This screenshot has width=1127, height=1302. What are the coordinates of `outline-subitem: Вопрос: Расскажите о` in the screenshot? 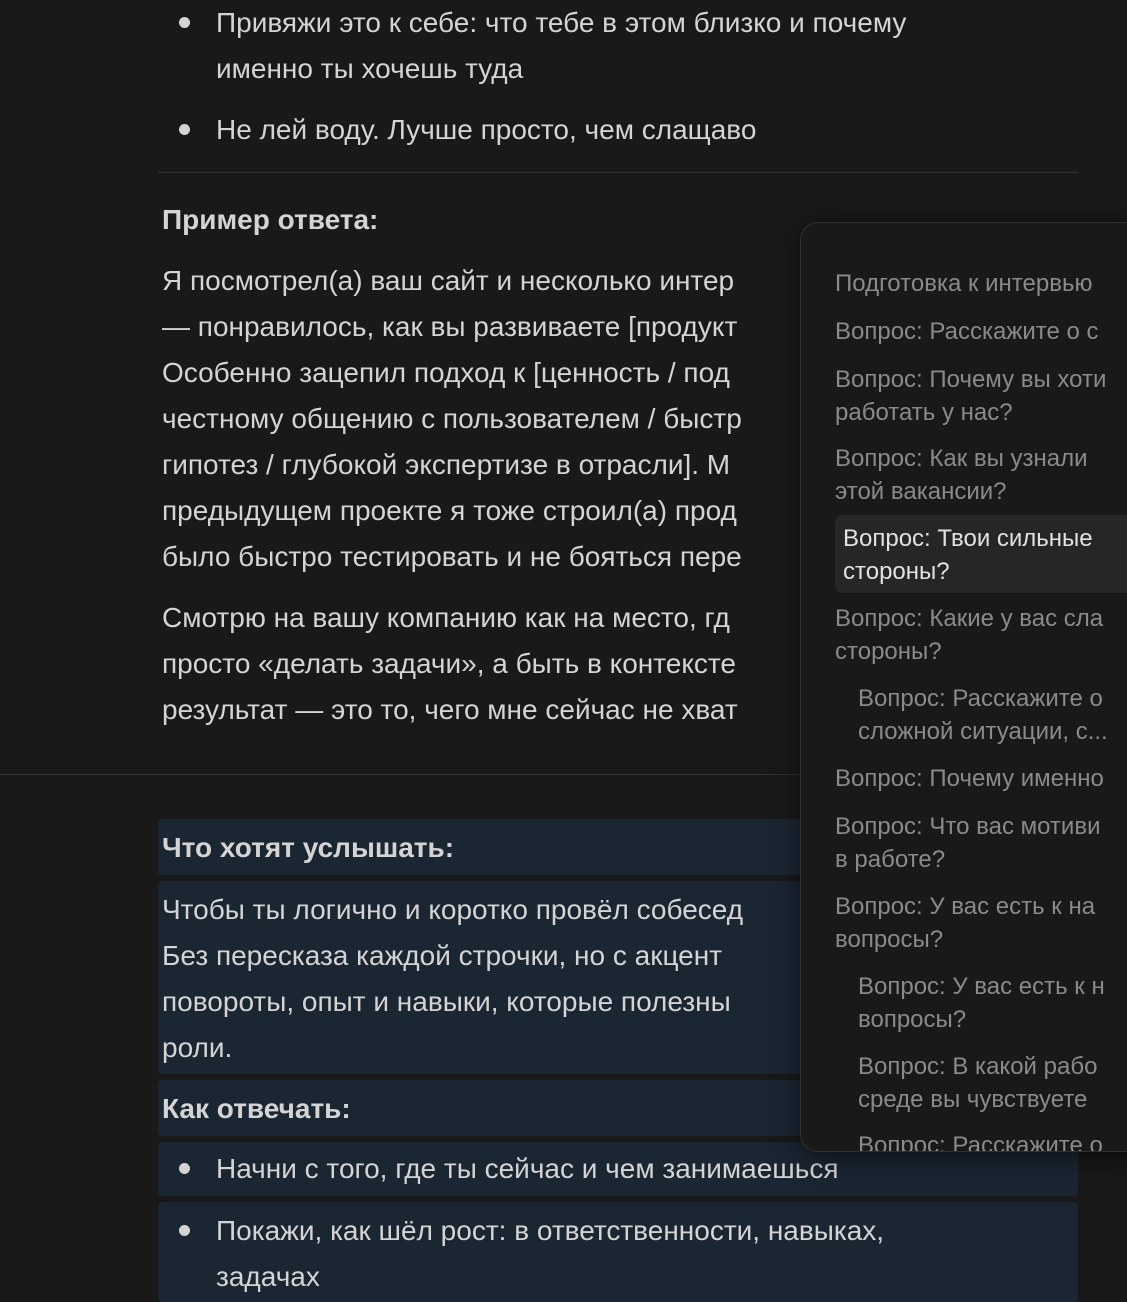 It's located at (992, 1140).